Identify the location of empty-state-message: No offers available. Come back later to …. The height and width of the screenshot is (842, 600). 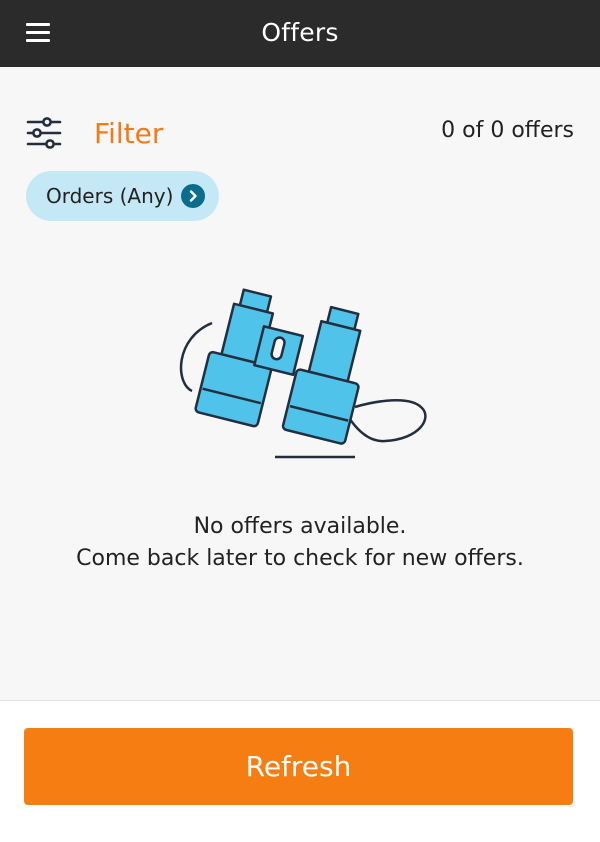
(300, 543).